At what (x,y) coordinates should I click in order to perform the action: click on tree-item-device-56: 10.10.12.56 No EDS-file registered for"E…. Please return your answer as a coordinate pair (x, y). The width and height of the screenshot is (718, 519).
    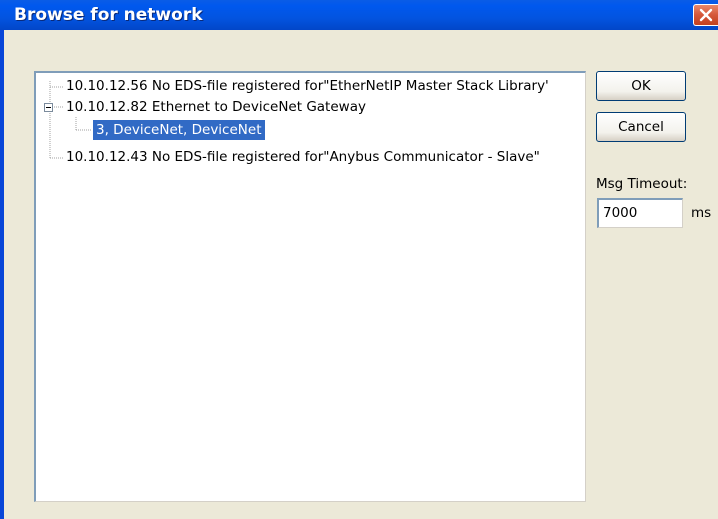
    Looking at the image, I should click on (307, 86).